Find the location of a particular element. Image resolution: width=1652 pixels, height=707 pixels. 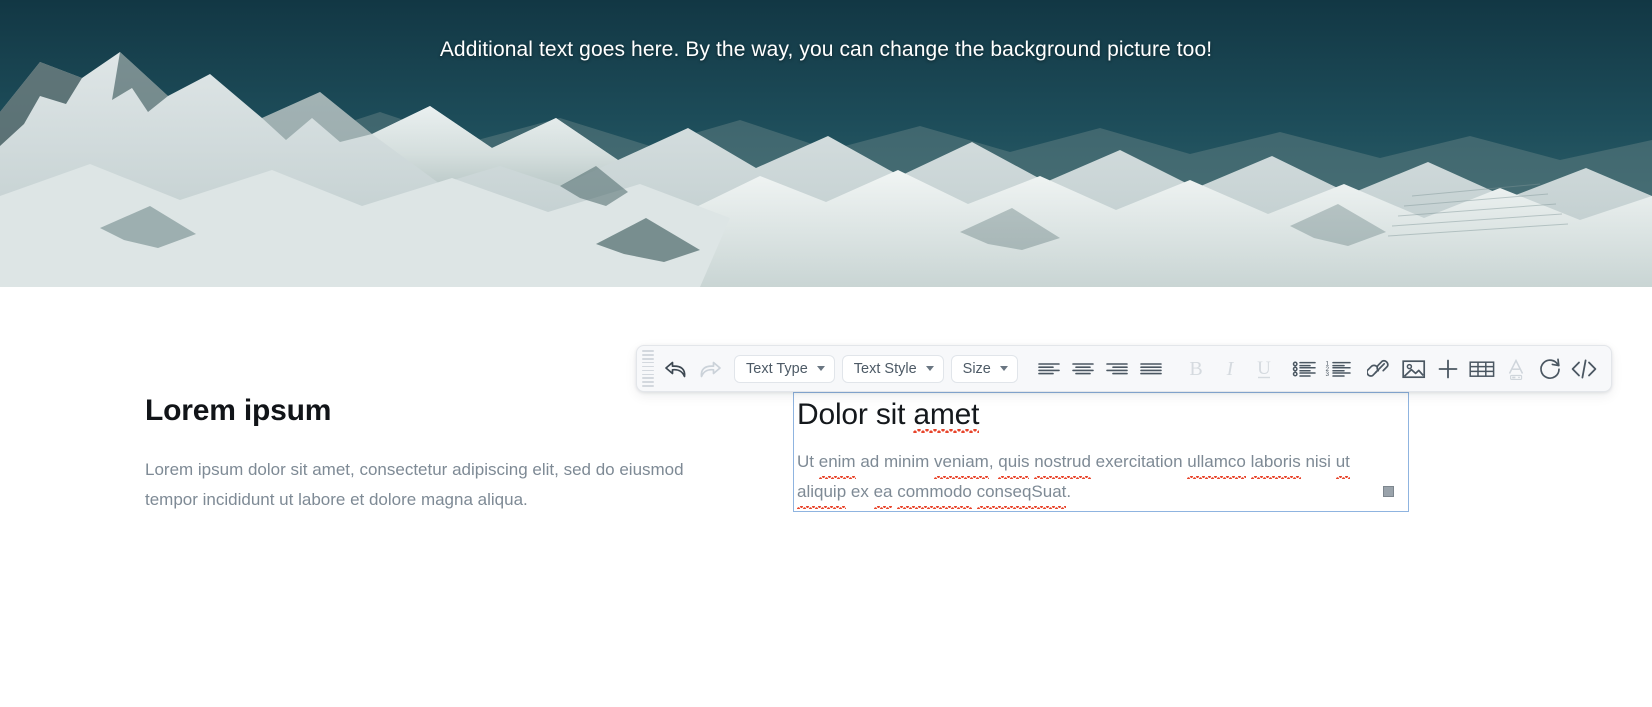

left-heading: Lorem ipsum is located at coordinates (238, 410).